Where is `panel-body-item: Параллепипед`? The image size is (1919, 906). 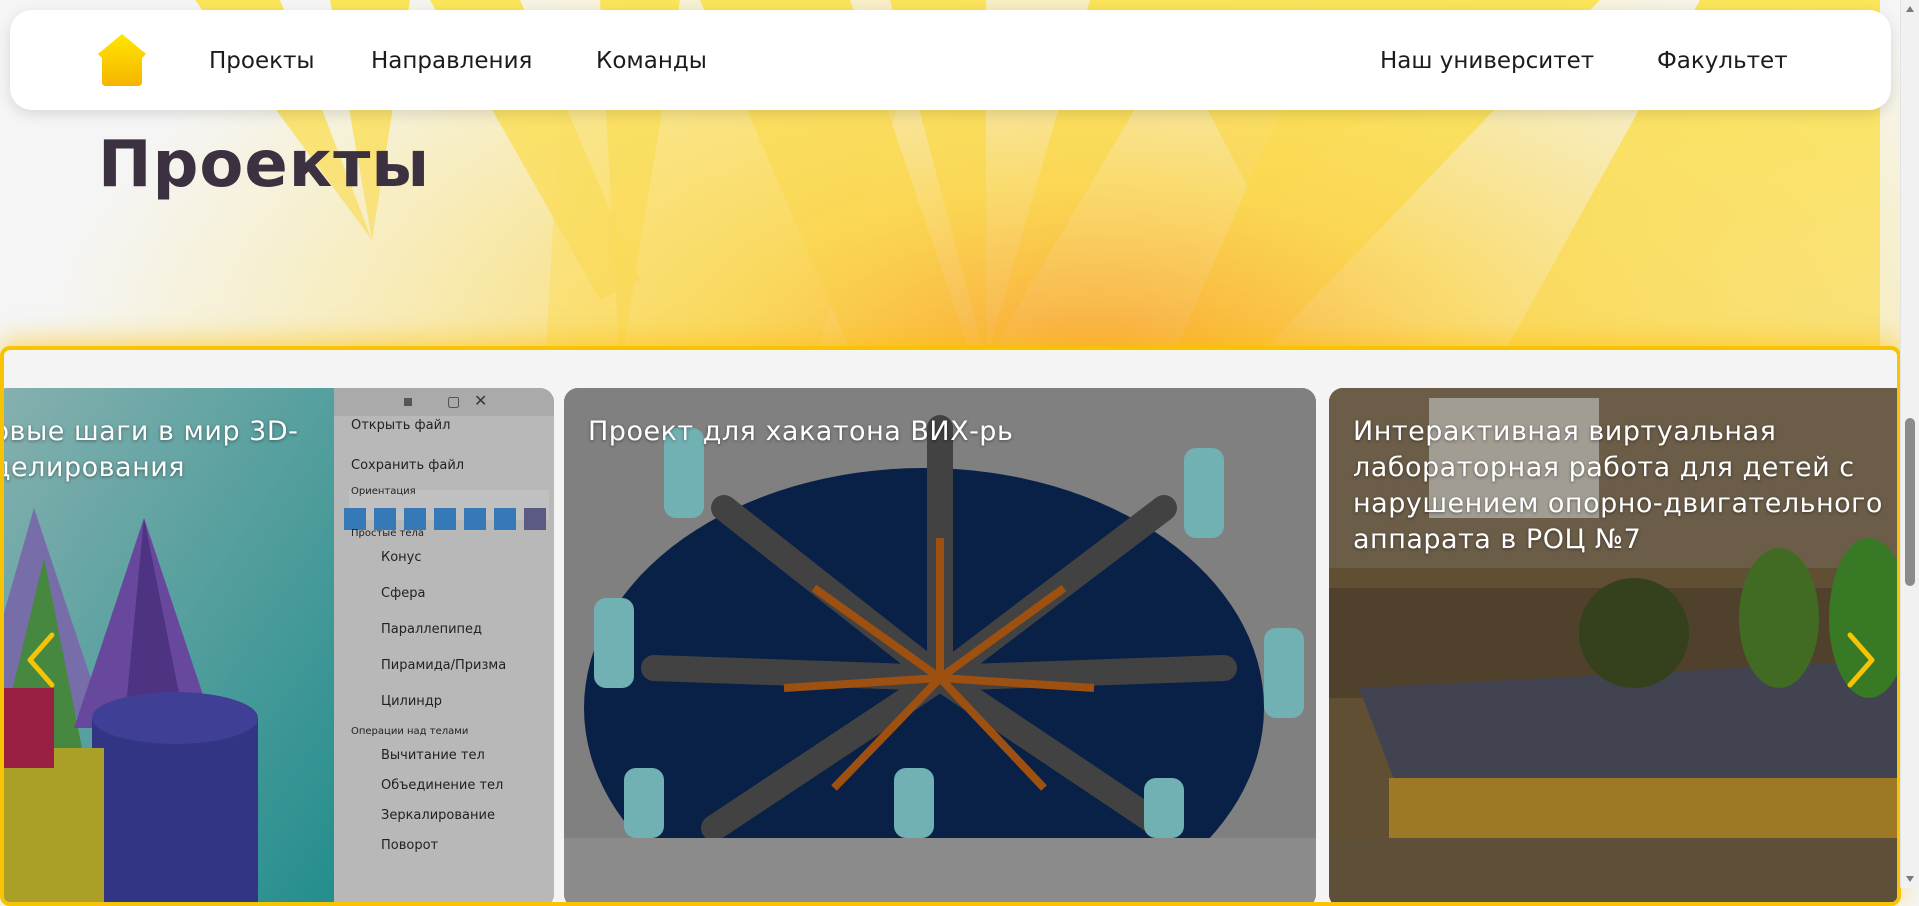 panel-body-item: Параллепипед is located at coordinates (432, 629).